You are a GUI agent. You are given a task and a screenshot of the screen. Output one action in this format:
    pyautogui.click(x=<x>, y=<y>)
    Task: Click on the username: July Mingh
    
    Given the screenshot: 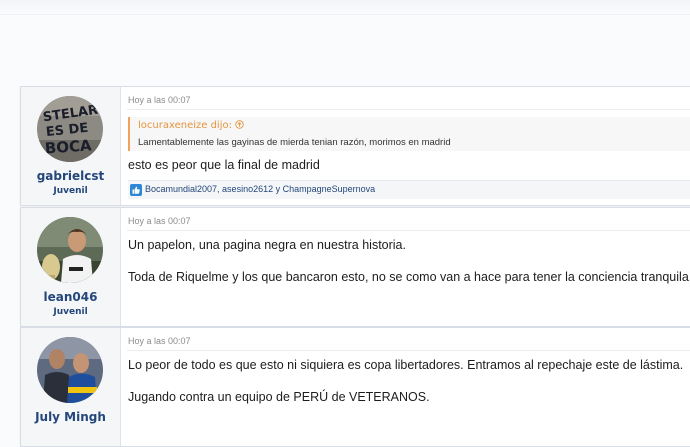 What is the action you would take?
    pyautogui.click(x=70, y=417)
    